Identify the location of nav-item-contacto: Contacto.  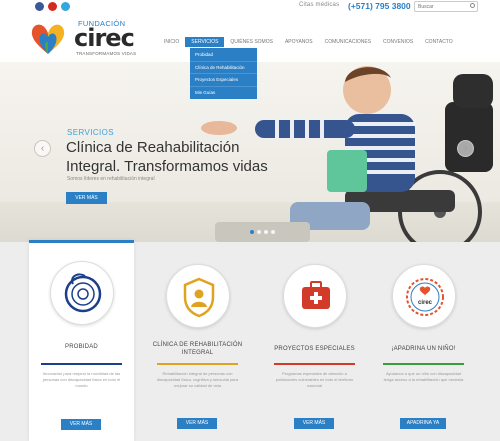
(439, 42).